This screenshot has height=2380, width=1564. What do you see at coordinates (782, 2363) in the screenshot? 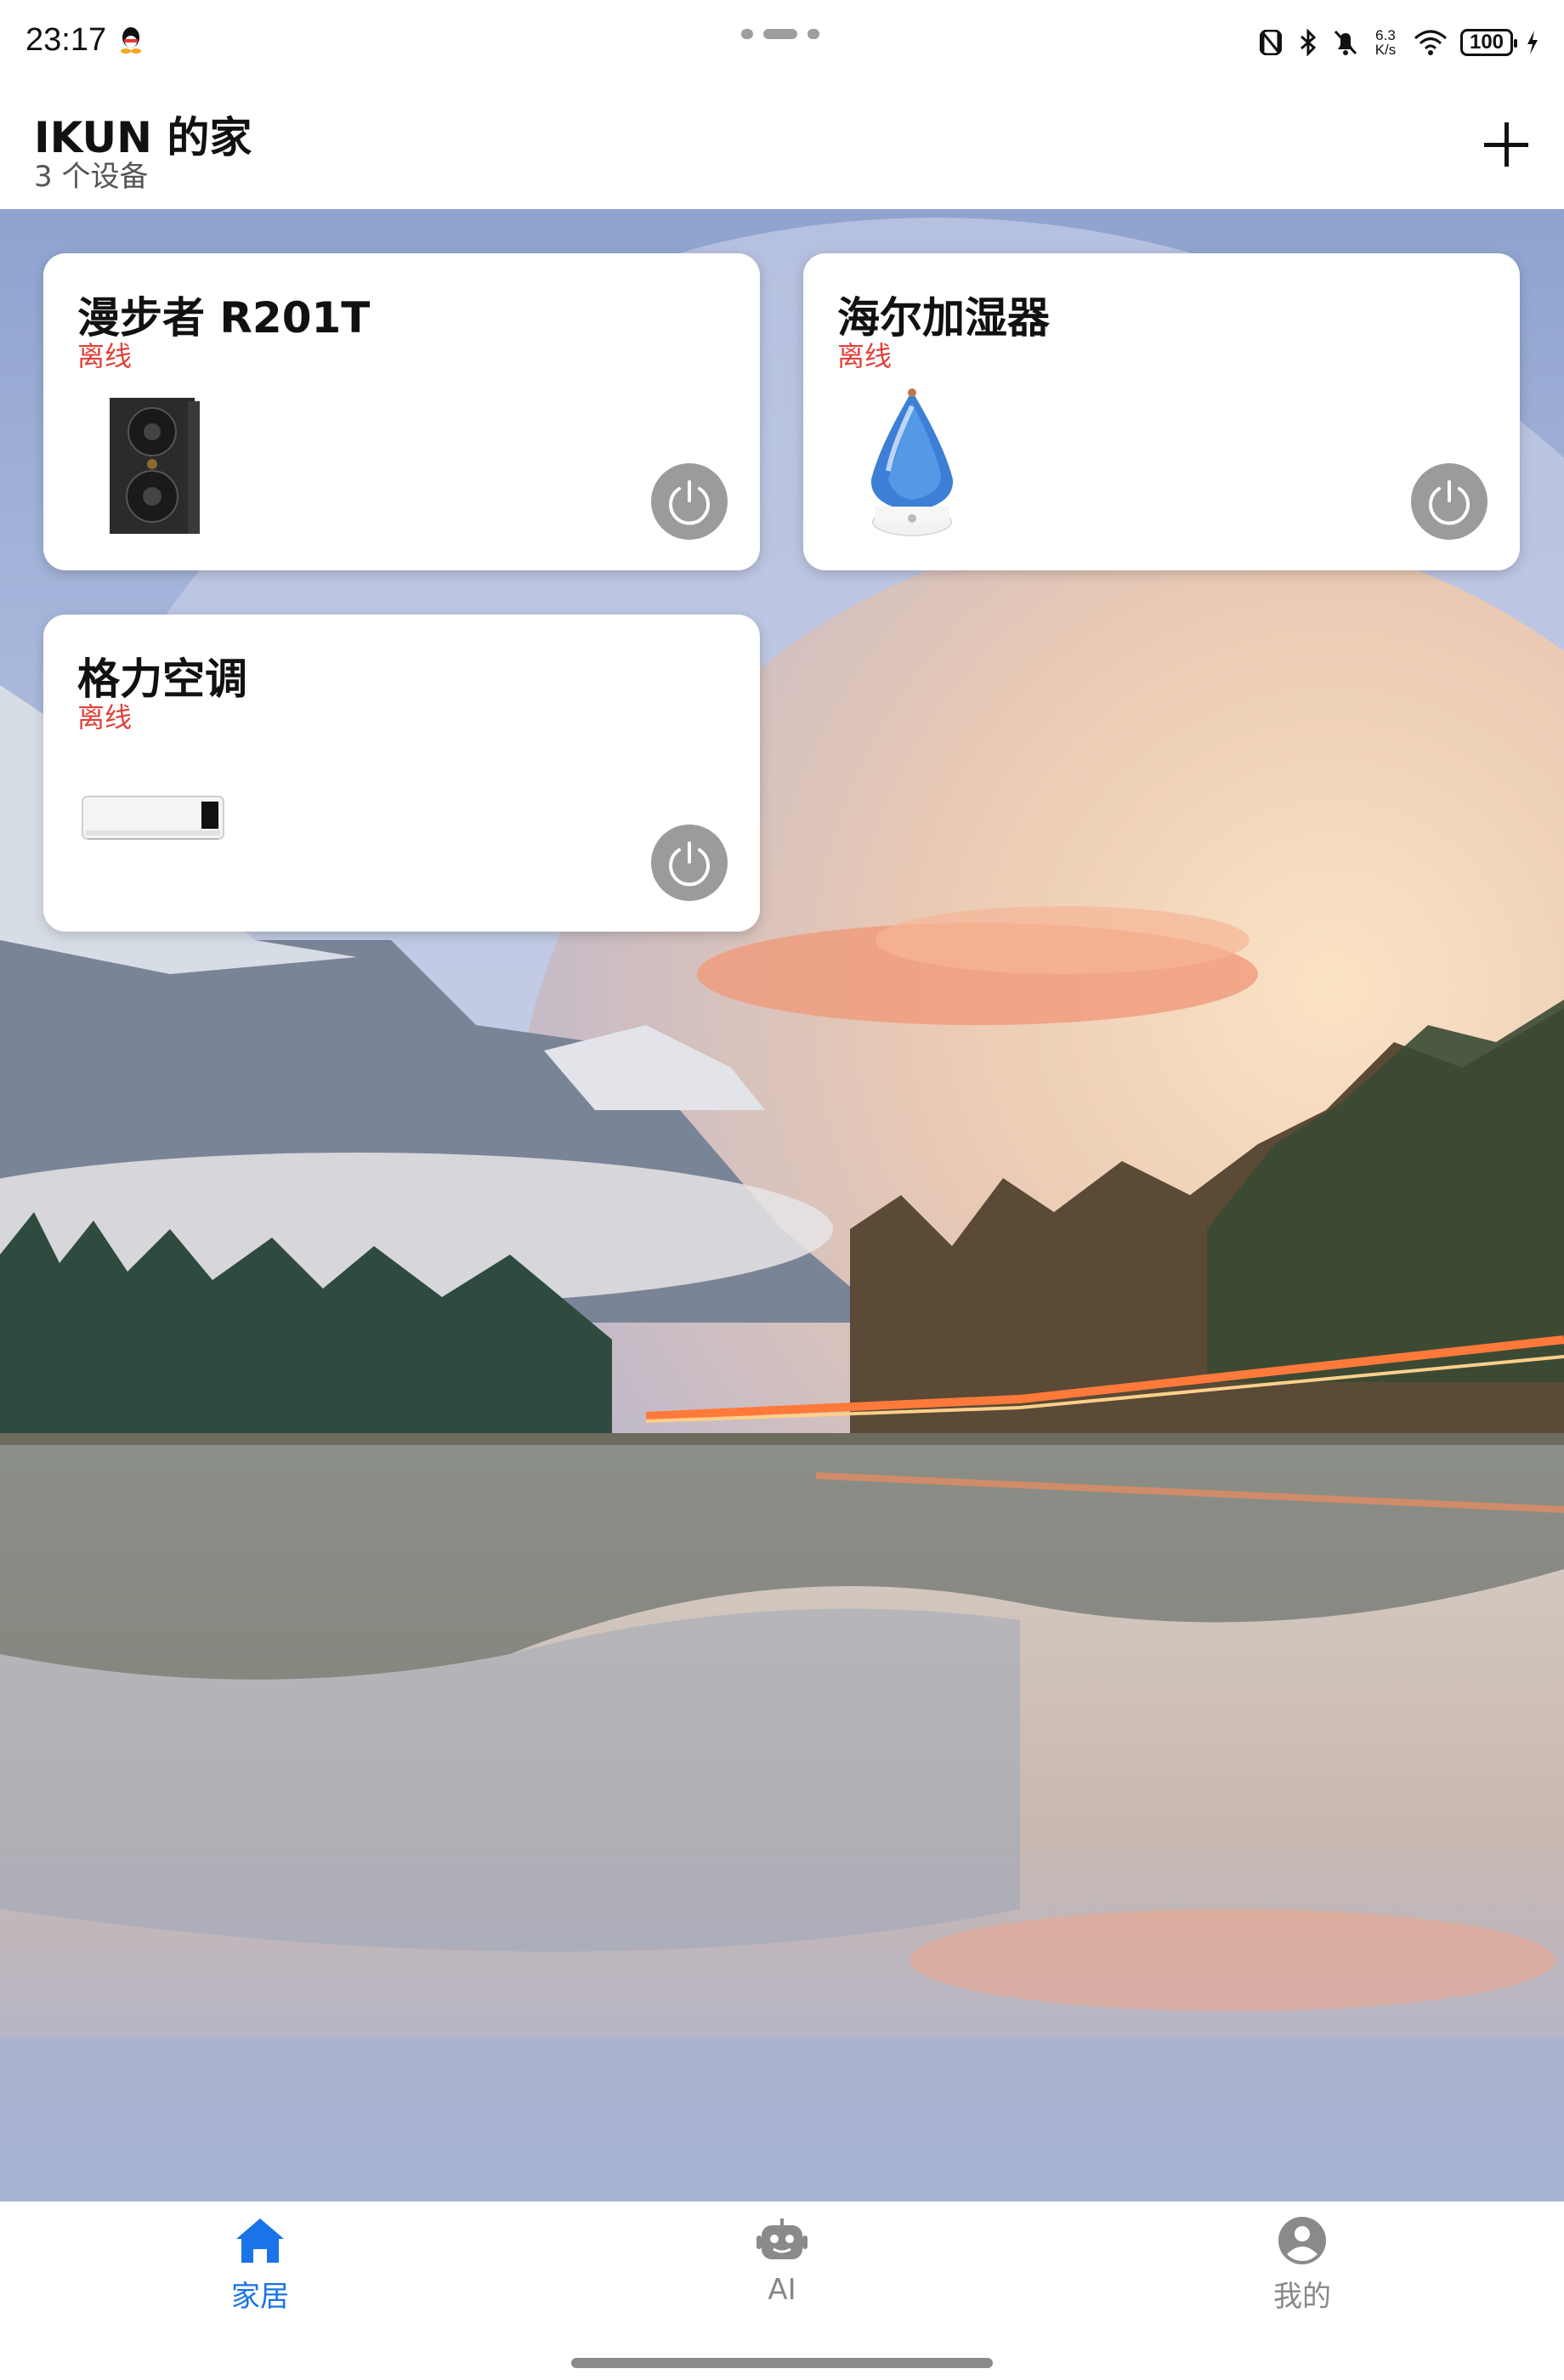
I see `gesture-navigation-bar` at bounding box center [782, 2363].